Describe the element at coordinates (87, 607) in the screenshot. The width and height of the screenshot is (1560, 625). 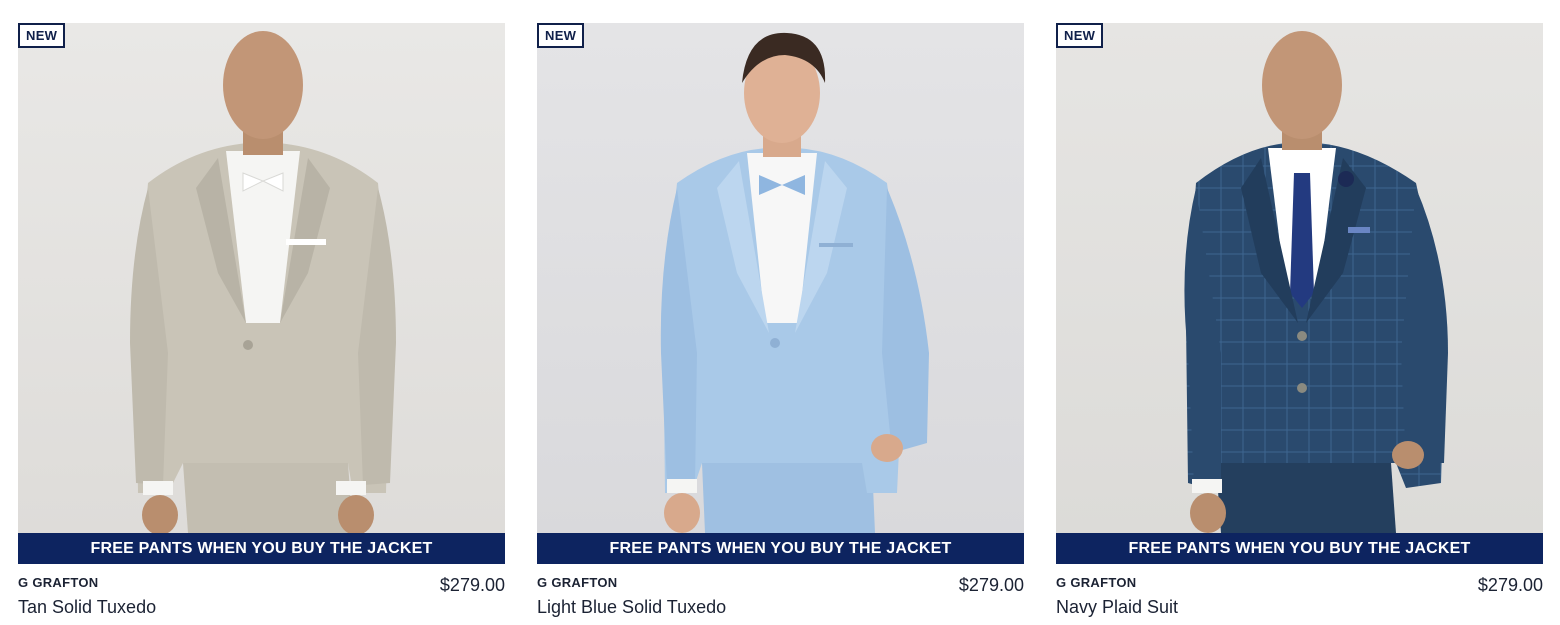
I see `product-name-link: Tan Solid Tuxedo` at that location.